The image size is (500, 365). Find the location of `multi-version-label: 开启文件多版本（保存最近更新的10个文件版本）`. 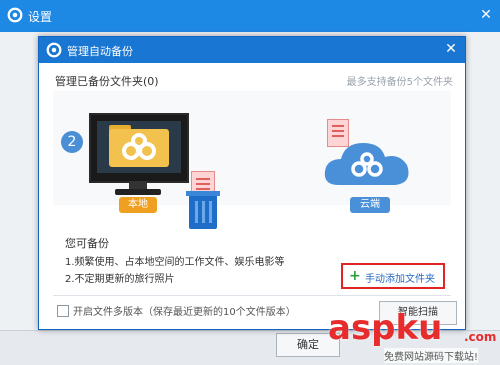

multi-version-label: 开启文件多版本（保存最近更新的10个文件版本） is located at coordinates (184, 312).